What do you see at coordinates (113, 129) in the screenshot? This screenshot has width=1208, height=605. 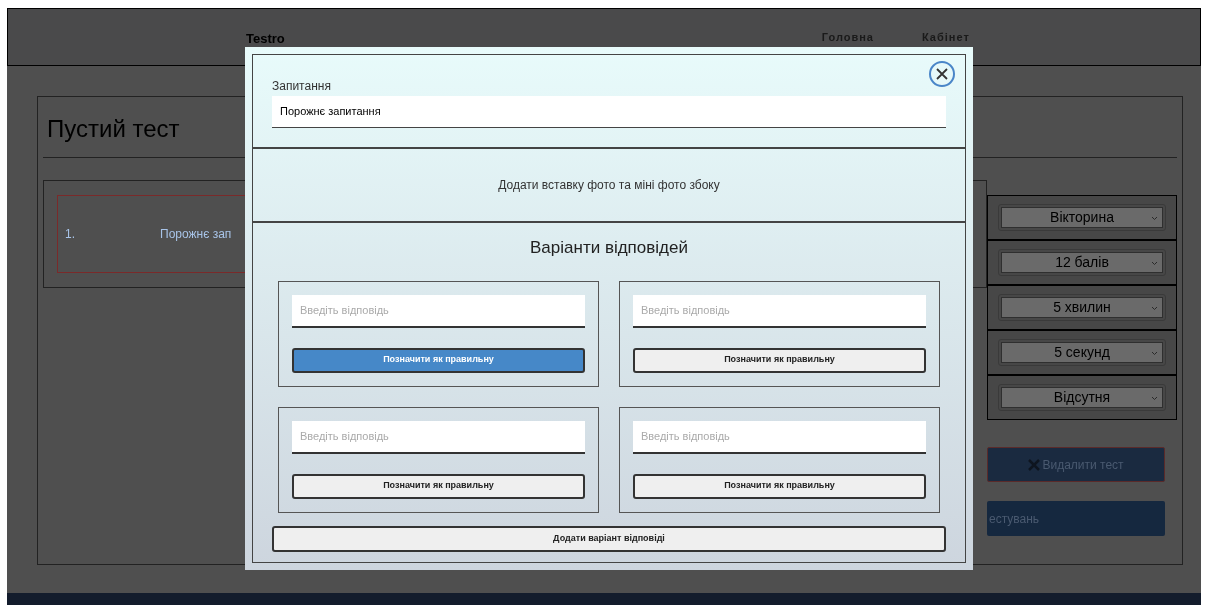 I see `test-title: Пустий тест` at bounding box center [113, 129].